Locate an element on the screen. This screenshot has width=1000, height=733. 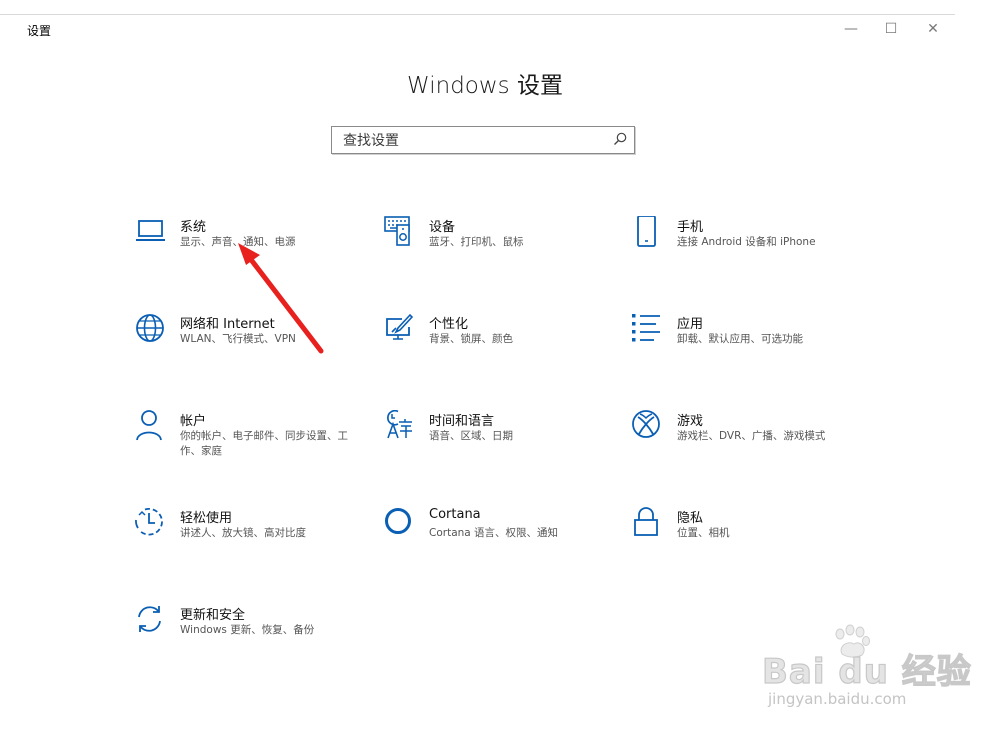
tile-title: 轻松使用 is located at coordinates (206, 518).